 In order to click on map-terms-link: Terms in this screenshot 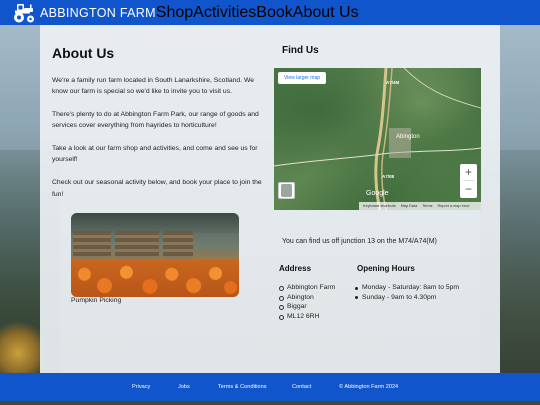, I will do `click(427, 206)`.